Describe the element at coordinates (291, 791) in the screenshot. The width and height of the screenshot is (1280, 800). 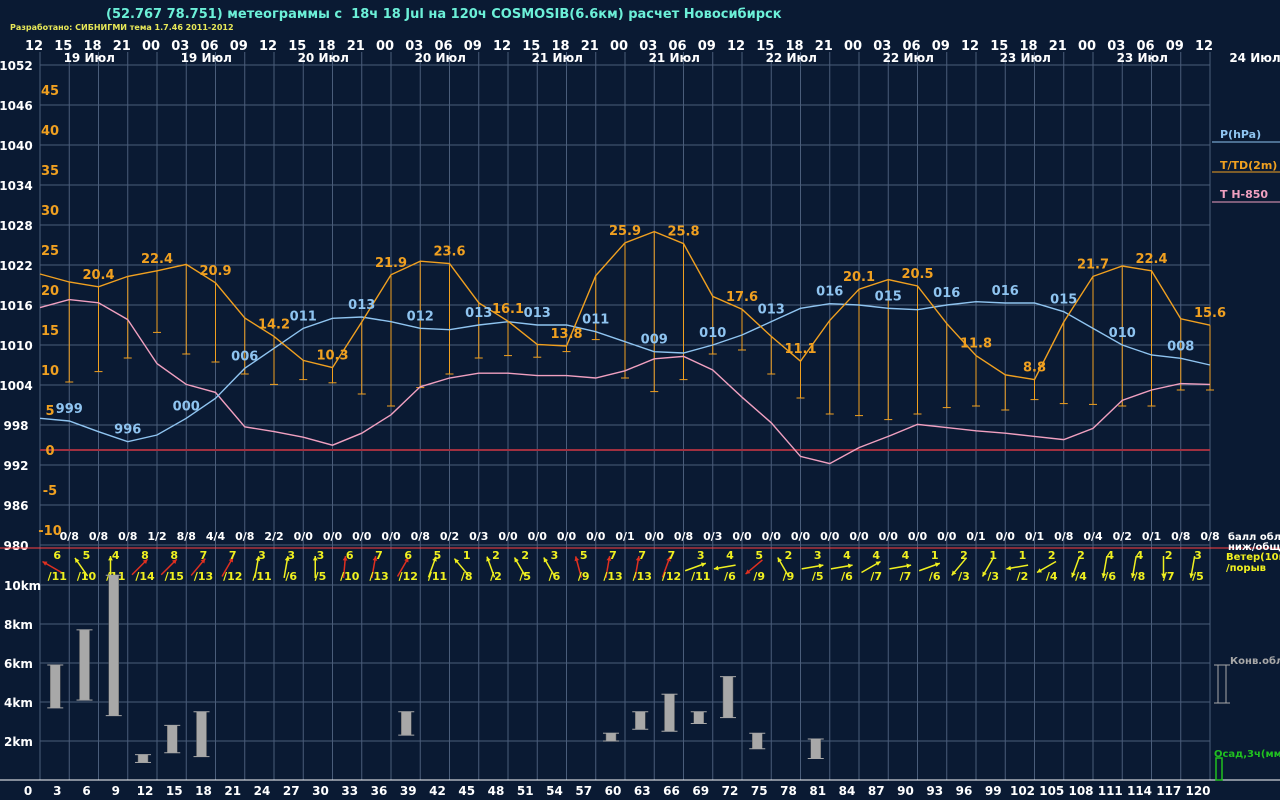
I see `lead-hour-label: 27` at that location.